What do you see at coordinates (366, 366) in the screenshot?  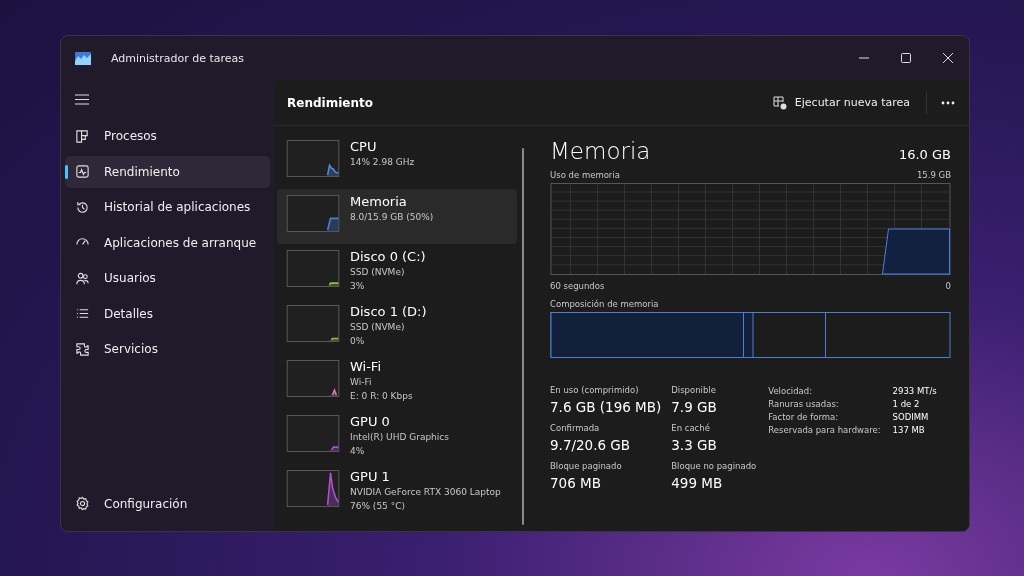 I see `device-name: Wi-Fi` at bounding box center [366, 366].